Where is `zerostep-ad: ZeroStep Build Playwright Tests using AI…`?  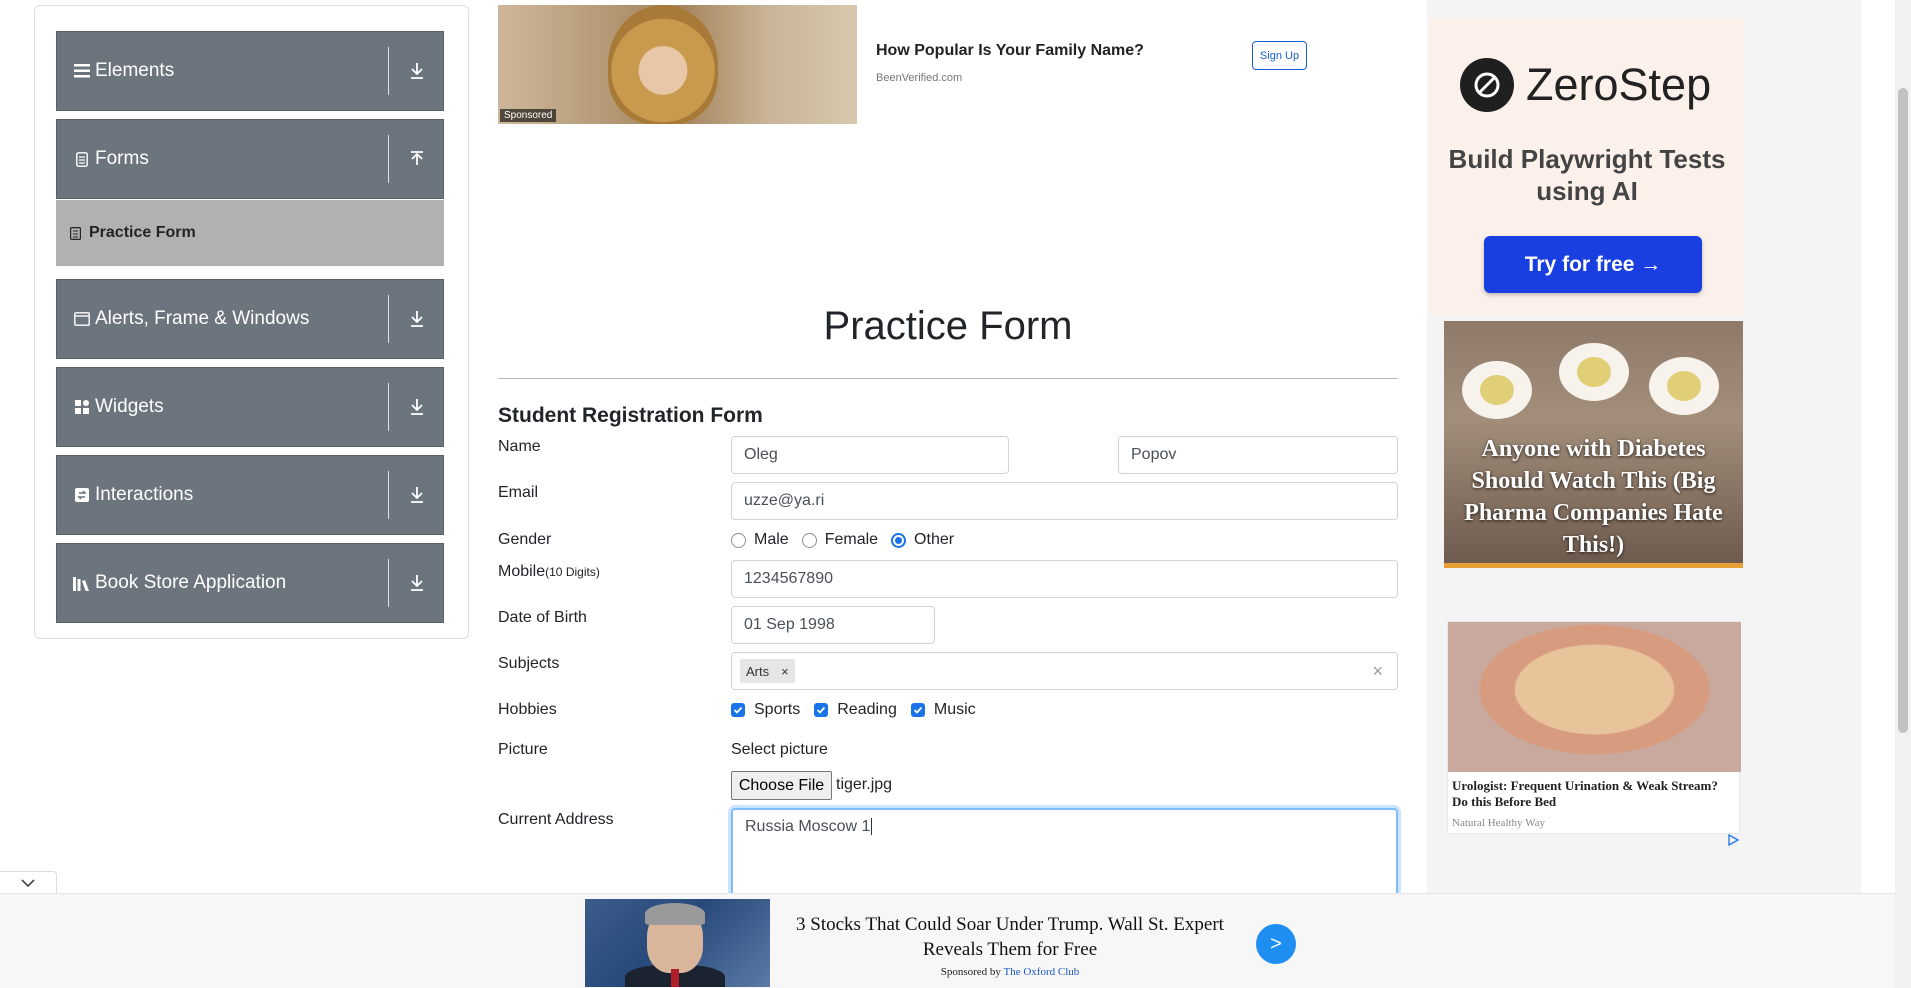
zerostep-ad: ZeroStep Build Playwright Tests using AI… is located at coordinates (1587, 166).